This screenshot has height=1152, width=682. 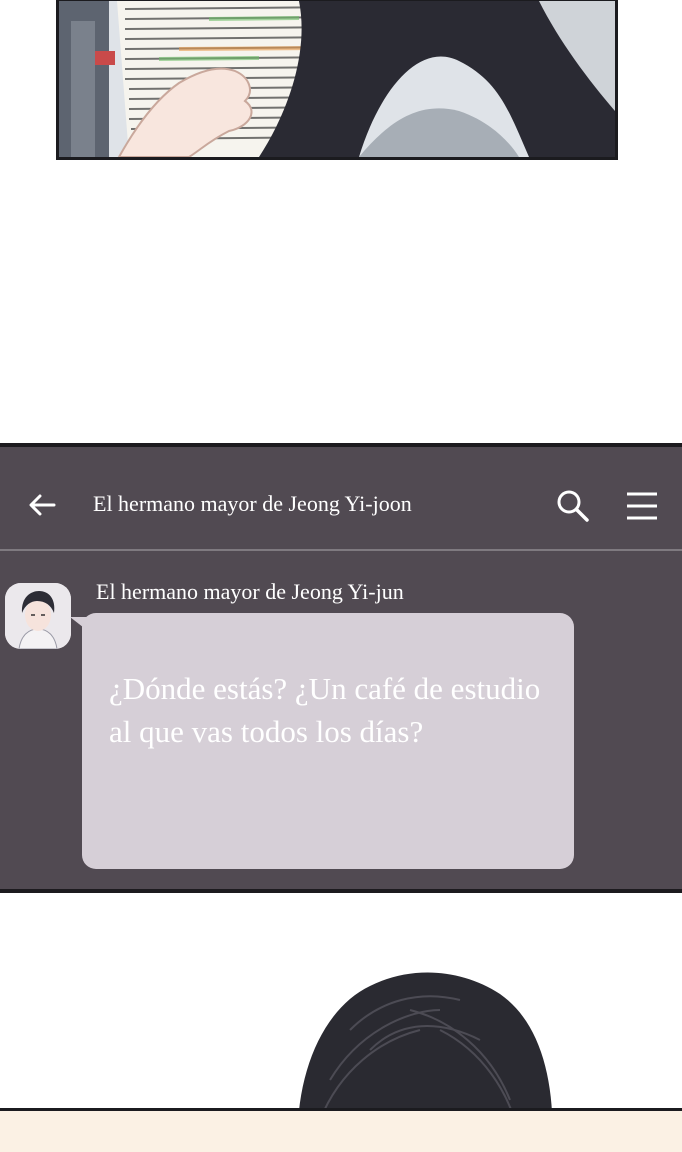 I want to click on avatar, so click(x=38, y=616).